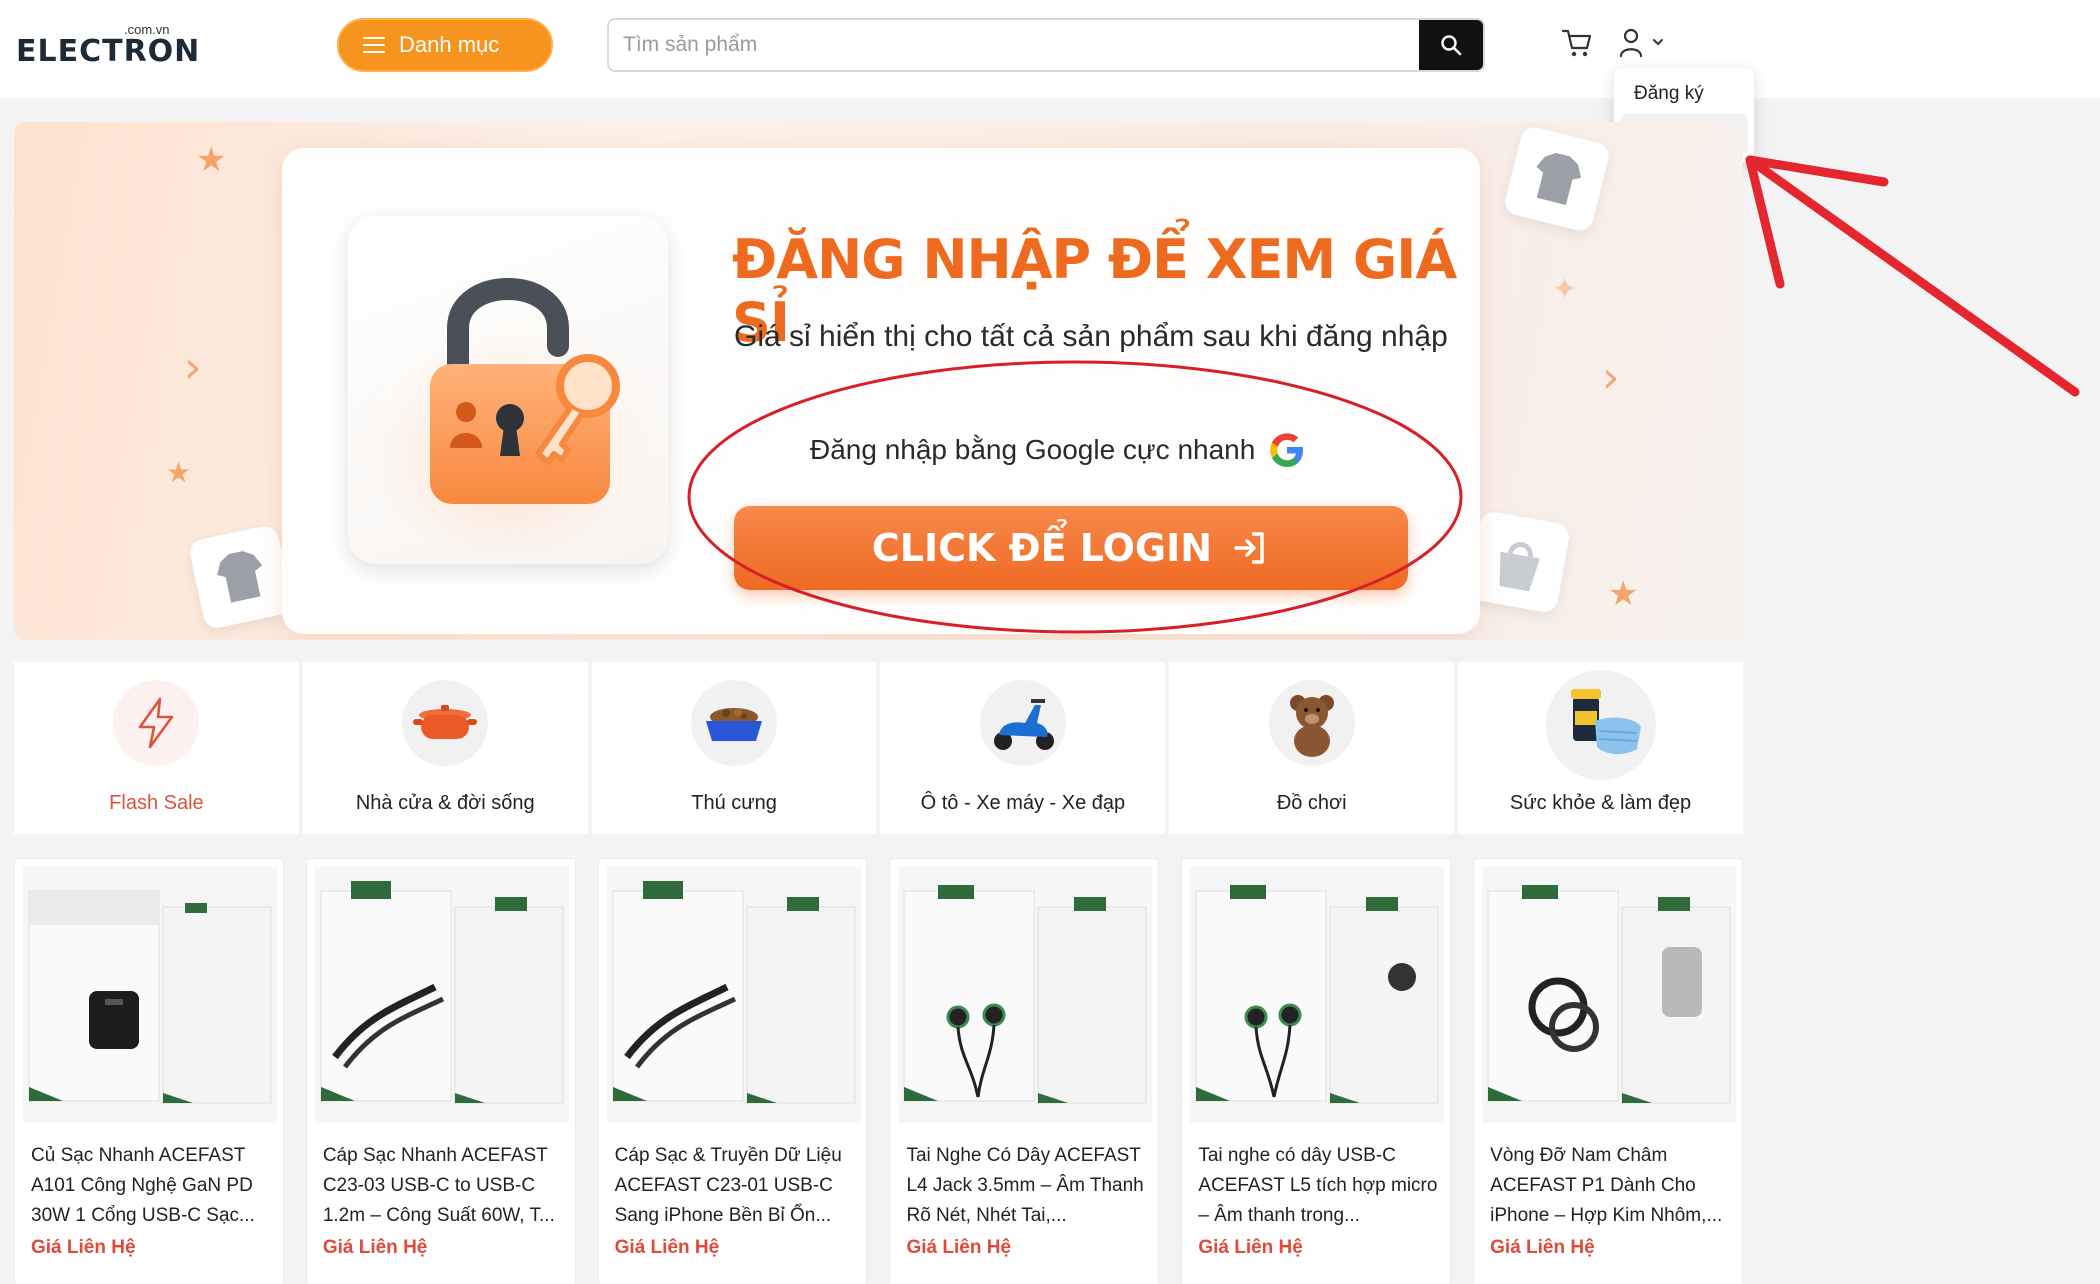 The height and width of the screenshot is (1284, 2100). Describe the element at coordinates (445, 723) in the screenshot. I see `pot-icon` at that location.